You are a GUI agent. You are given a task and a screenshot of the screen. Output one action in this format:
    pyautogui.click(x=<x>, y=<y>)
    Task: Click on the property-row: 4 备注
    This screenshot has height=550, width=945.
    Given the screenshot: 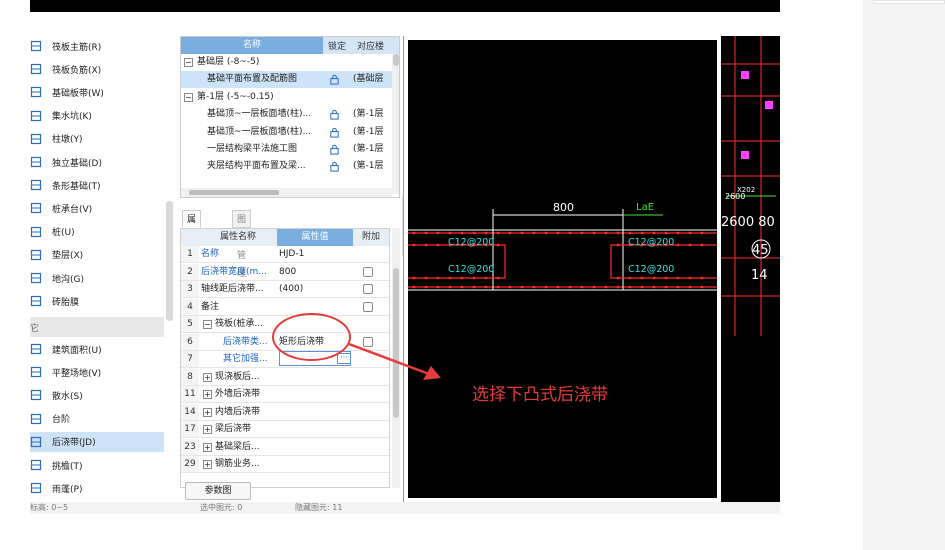 What is the action you would take?
    pyautogui.click(x=285, y=307)
    